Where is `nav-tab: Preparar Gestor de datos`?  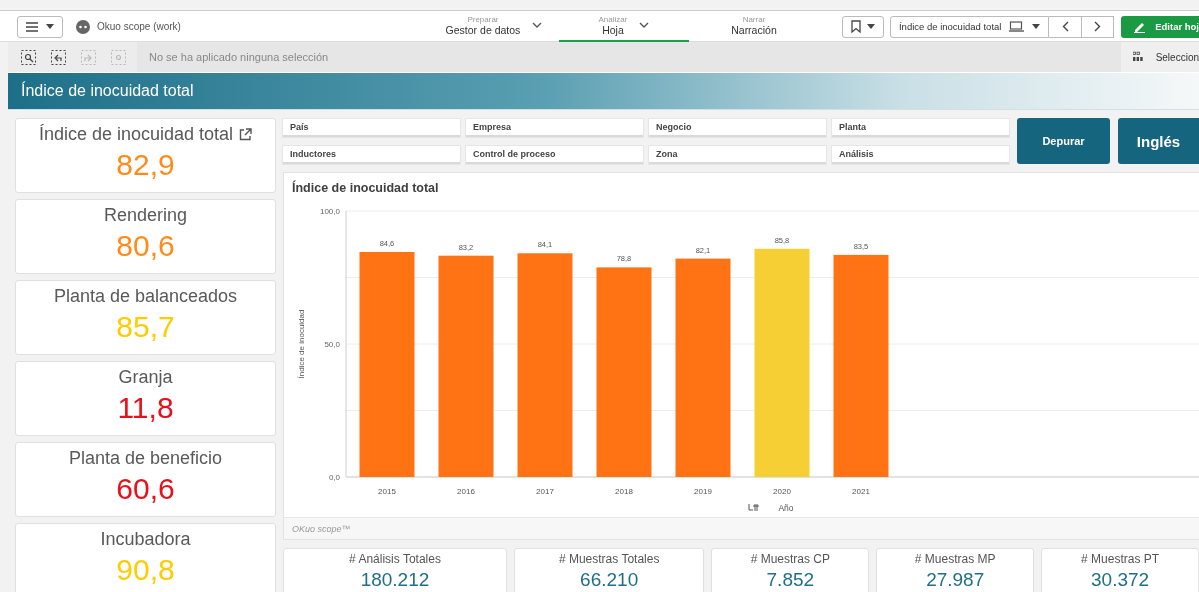
nav-tab: Preparar Gestor de datos is located at coordinates (493, 26).